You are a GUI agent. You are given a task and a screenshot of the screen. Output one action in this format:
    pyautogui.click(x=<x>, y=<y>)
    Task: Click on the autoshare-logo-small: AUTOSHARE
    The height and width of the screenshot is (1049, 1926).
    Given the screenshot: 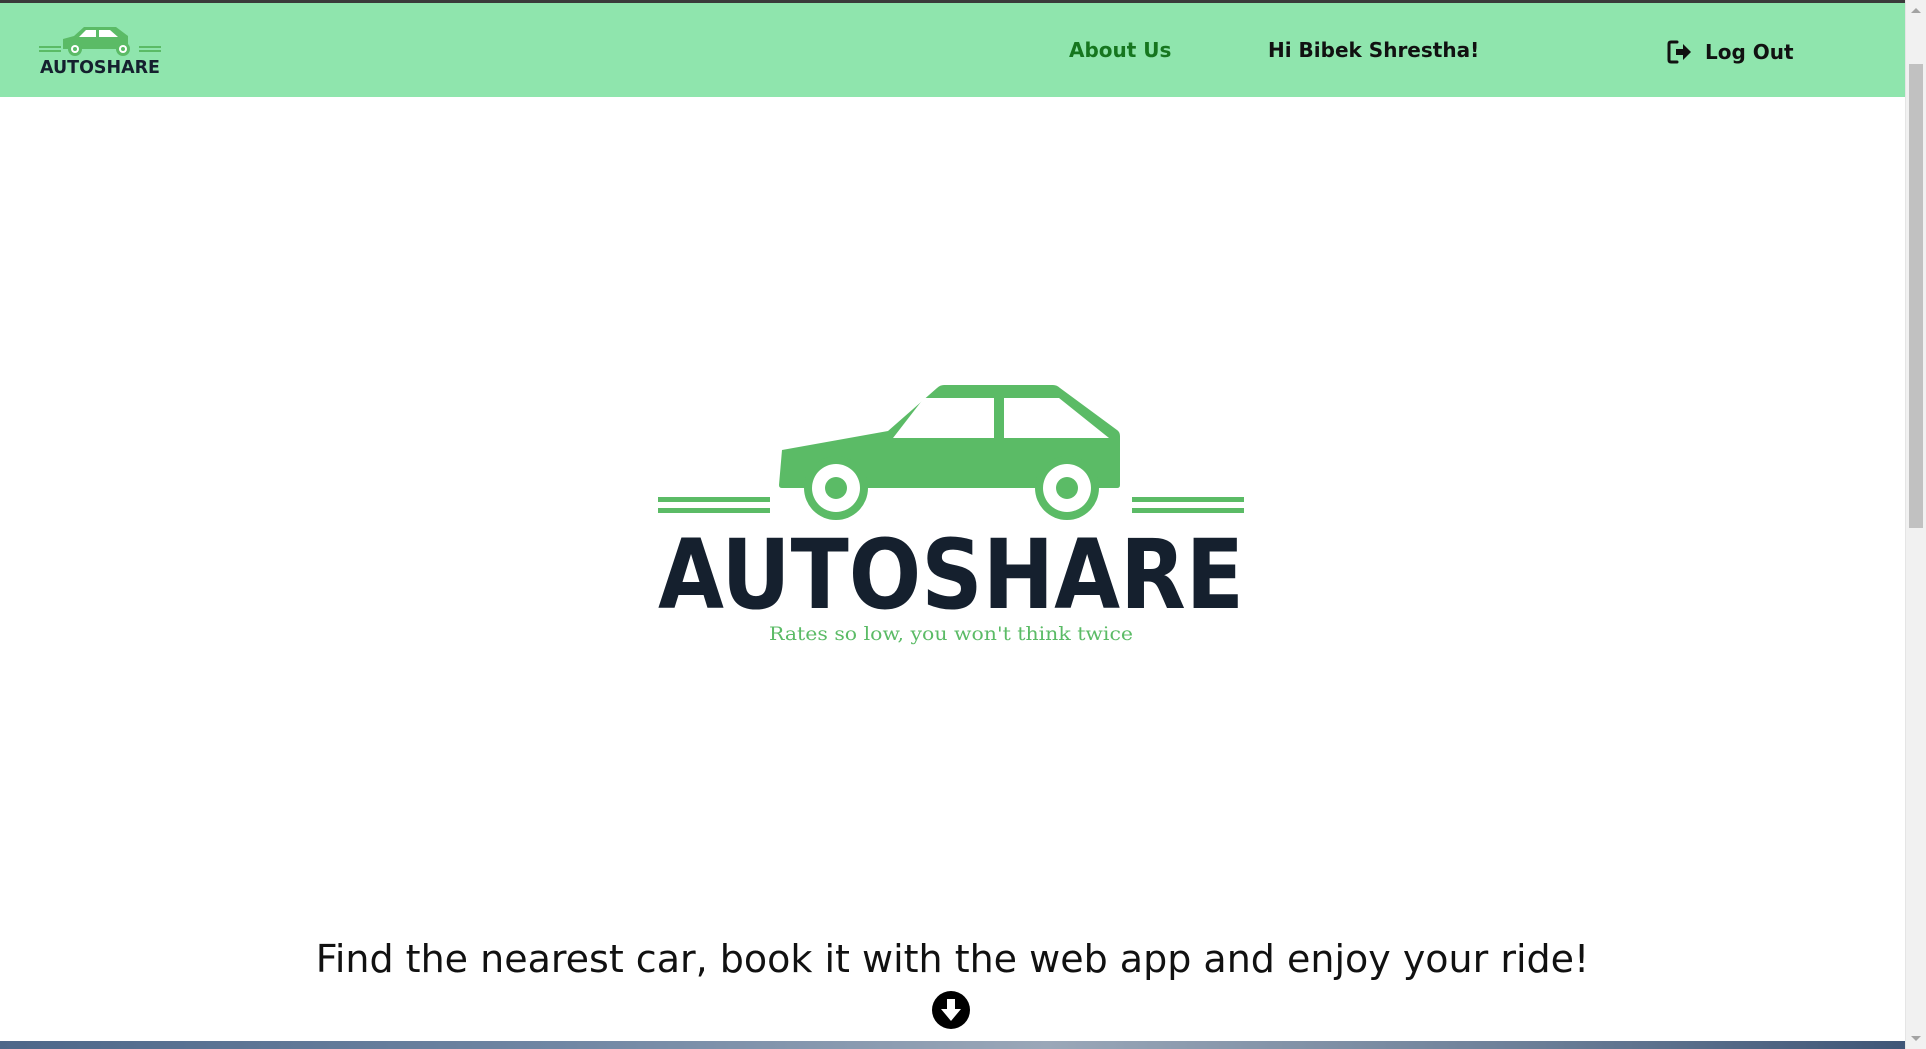 What is the action you would take?
    pyautogui.click(x=100, y=52)
    